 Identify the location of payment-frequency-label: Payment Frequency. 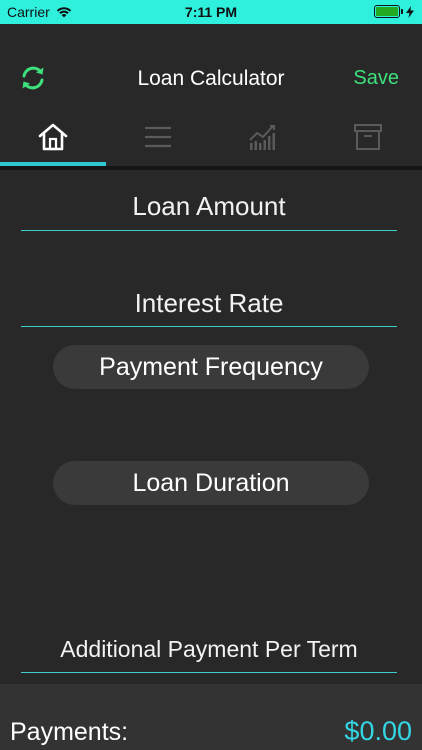
(211, 366).